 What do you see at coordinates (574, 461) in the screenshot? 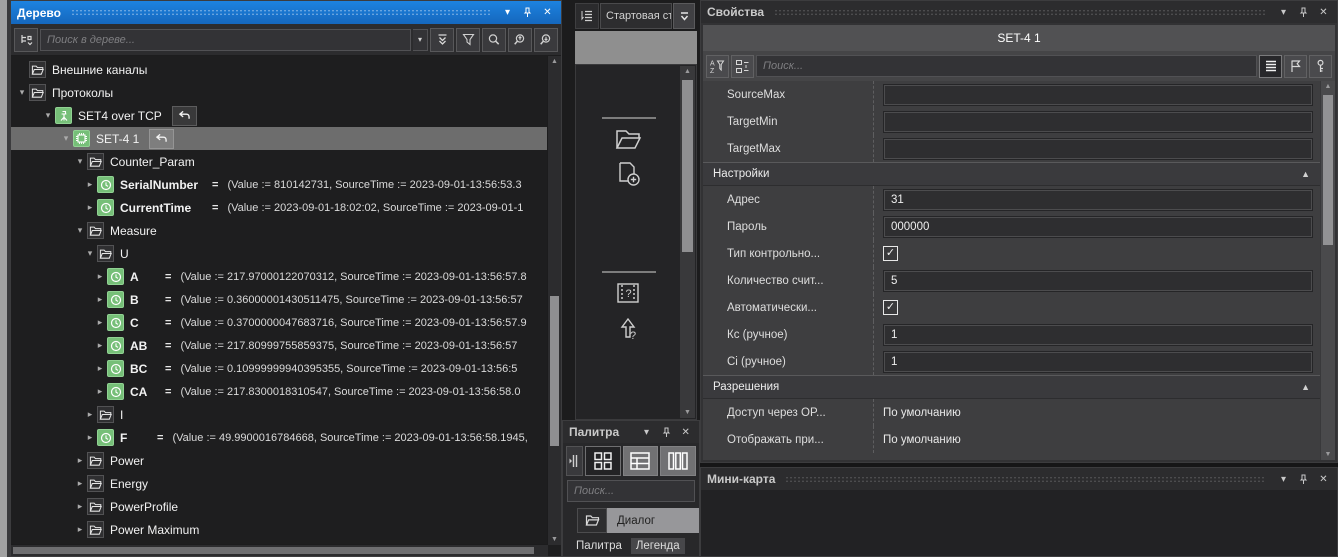
I see `collapse-panel-icon` at bounding box center [574, 461].